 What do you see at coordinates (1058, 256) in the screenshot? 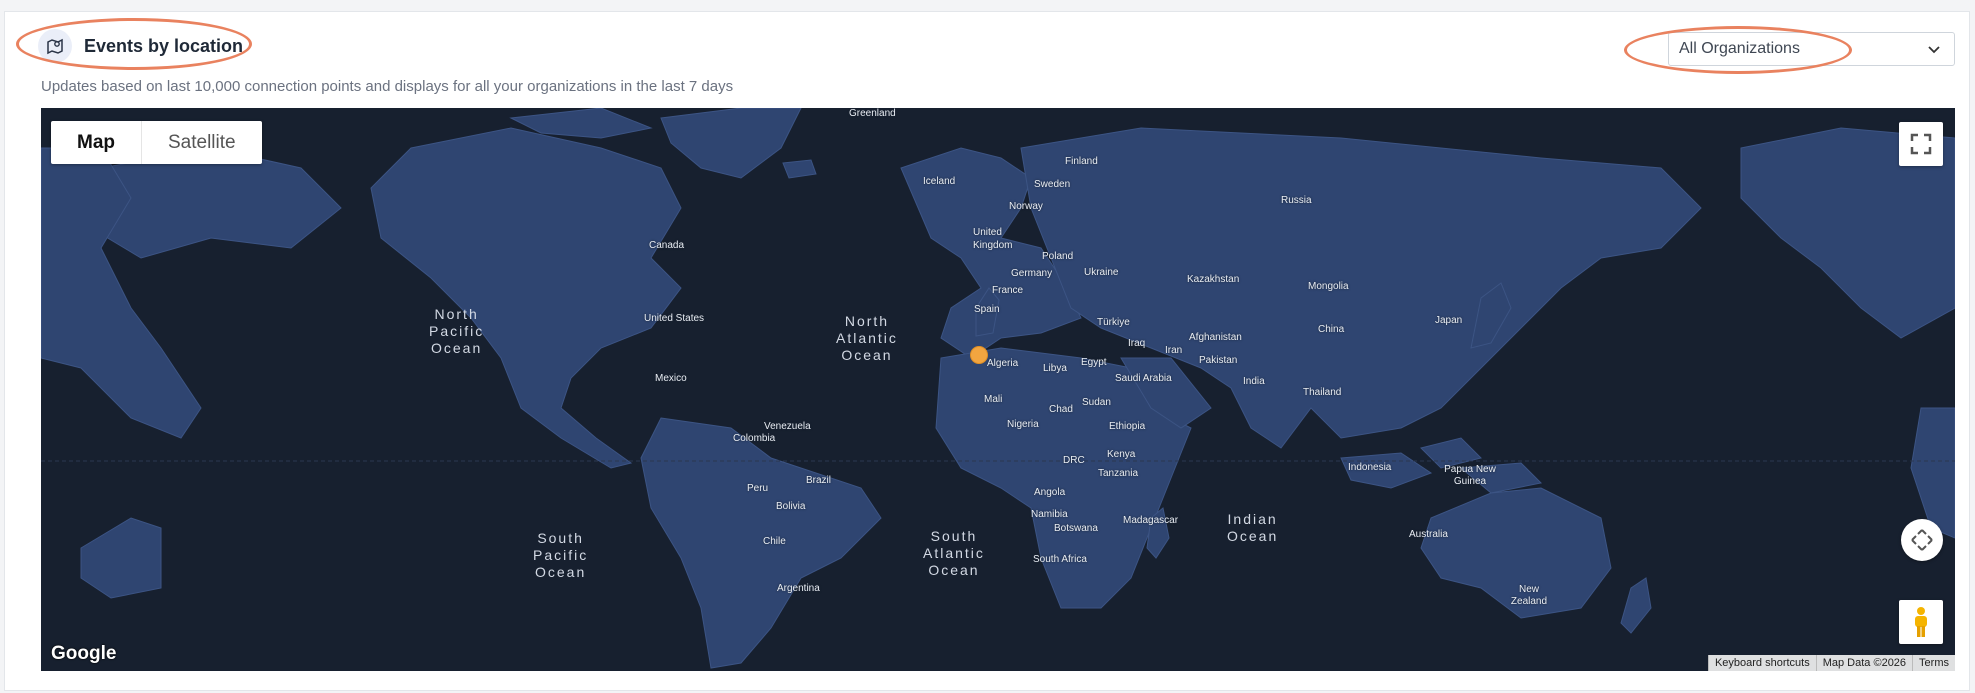
I see `country-label: Poland` at bounding box center [1058, 256].